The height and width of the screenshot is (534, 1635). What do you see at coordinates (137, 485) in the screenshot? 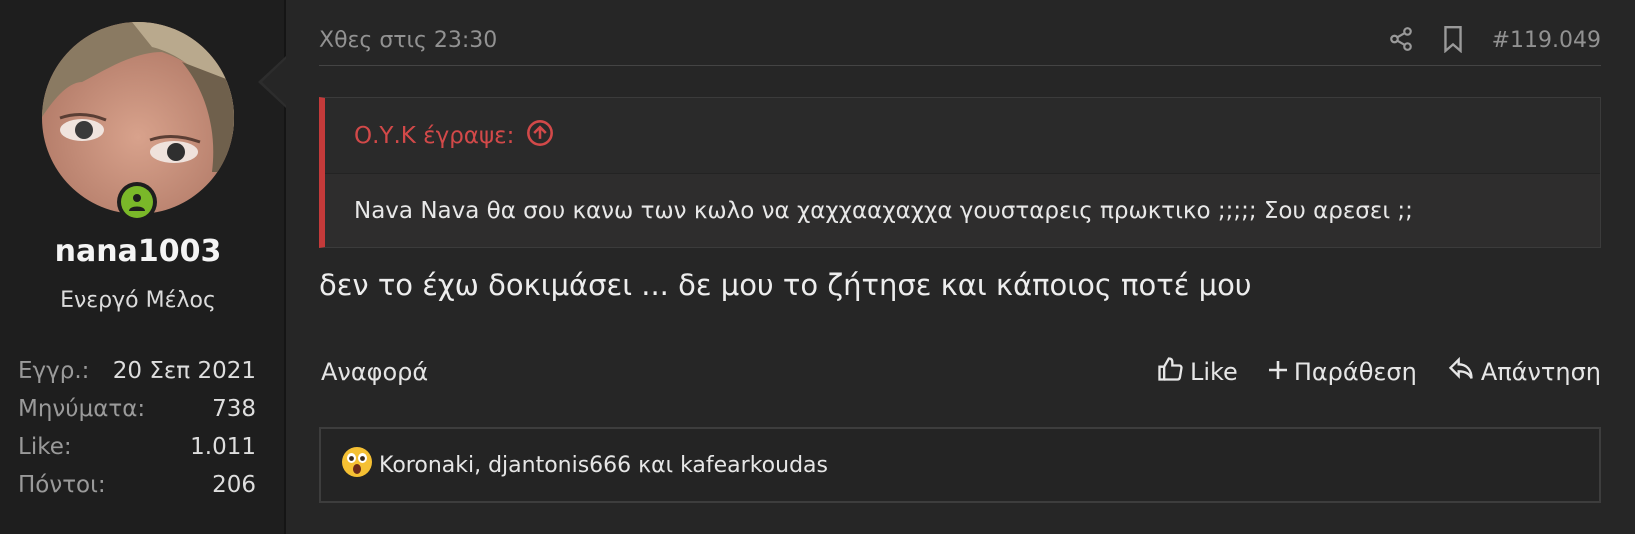
I see `stat-row: Πόντοι: 206` at bounding box center [137, 485].